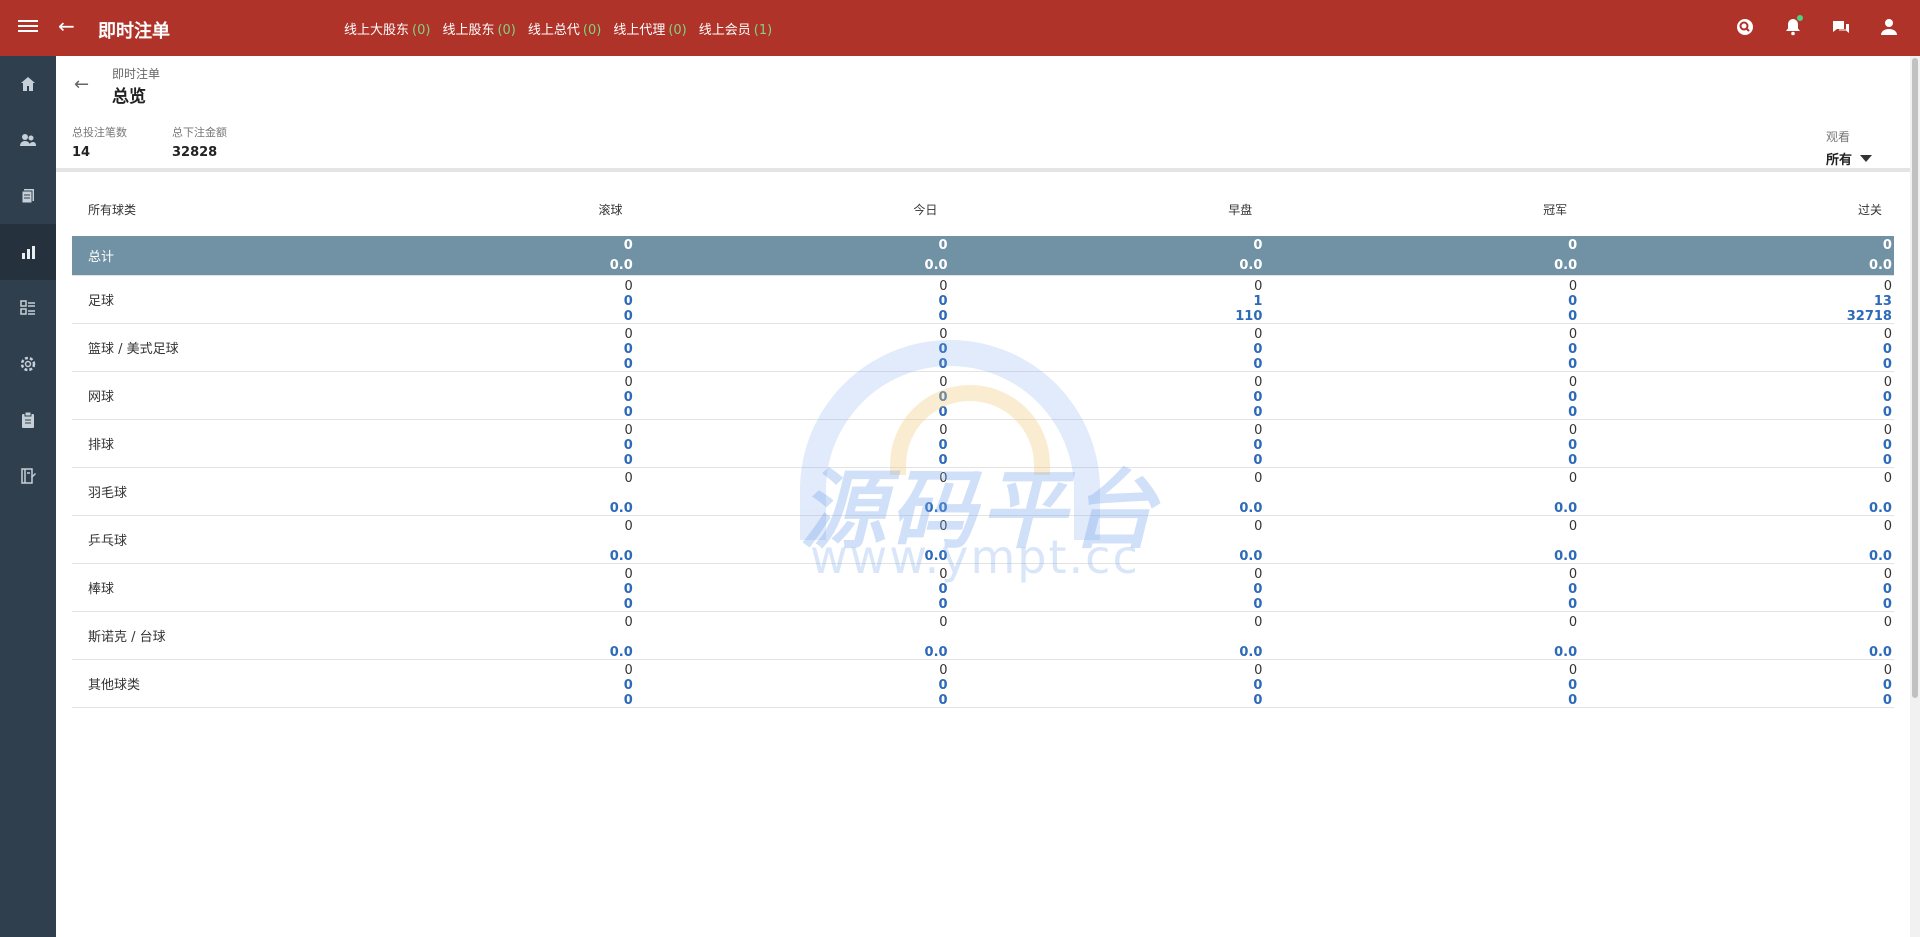 This screenshot has width=1920, height=937. I want to click on bell-icon, so click(1793, 26).